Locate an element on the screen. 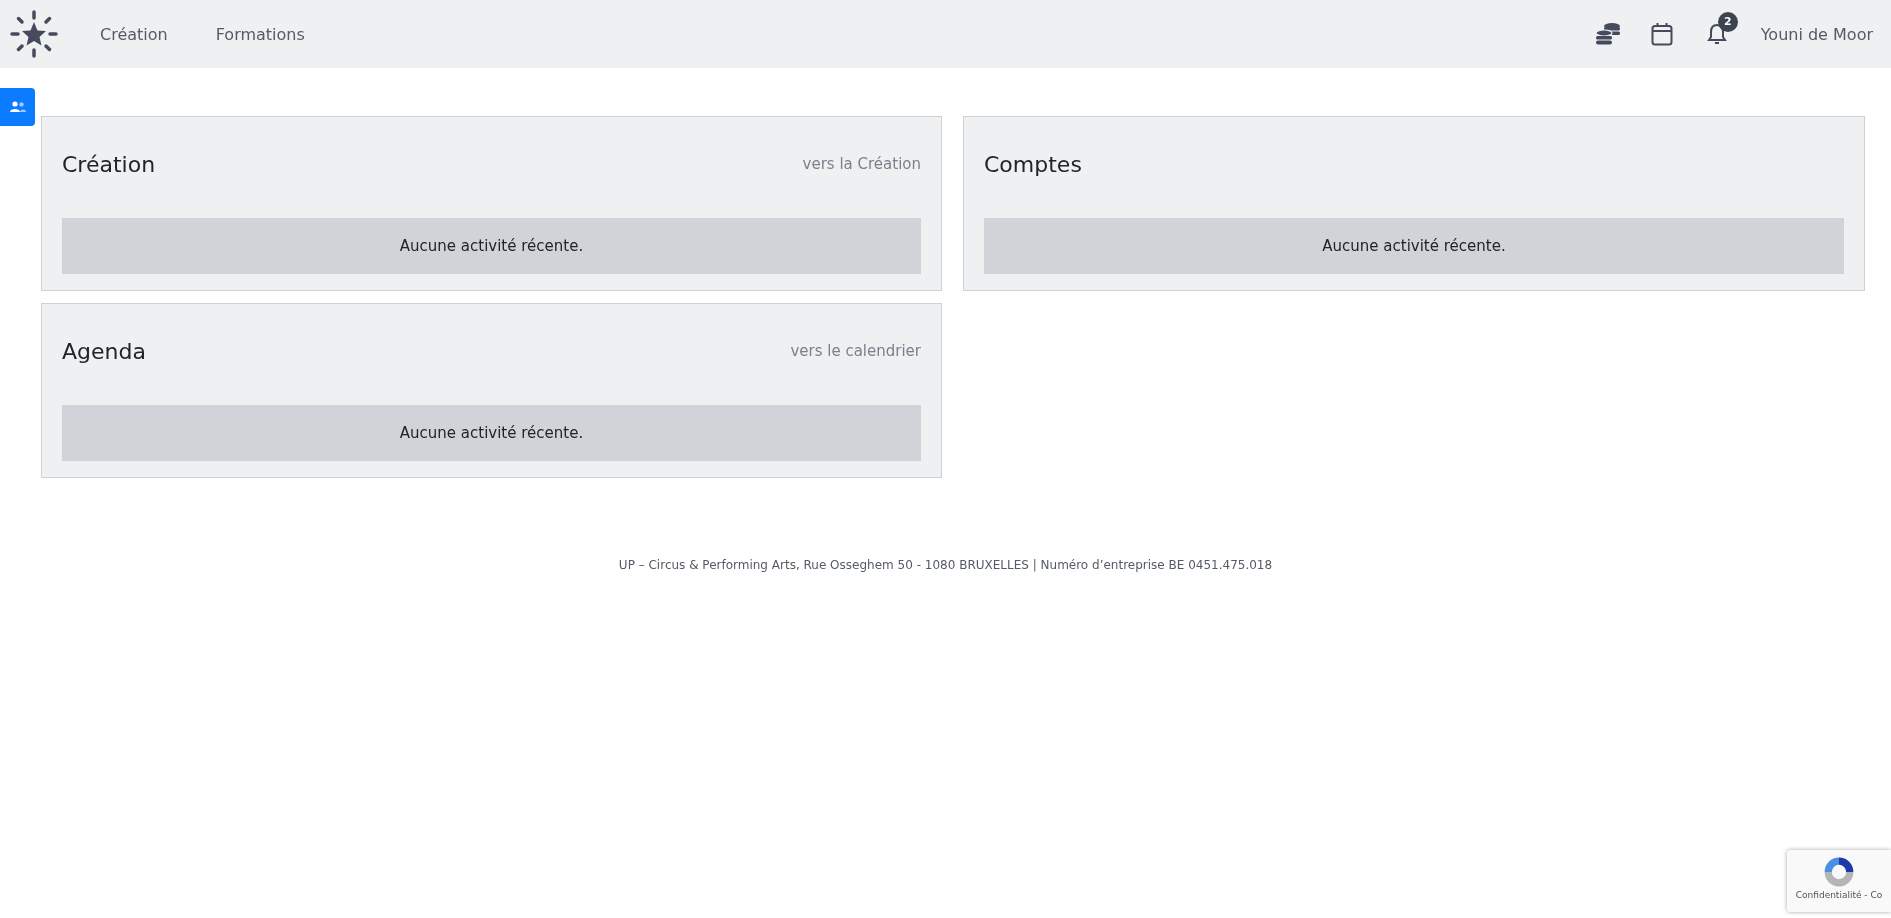 This screenshot has width=1891, height=918. user-menu-link: Youni de Moor is located at coordinates (1816, 34).